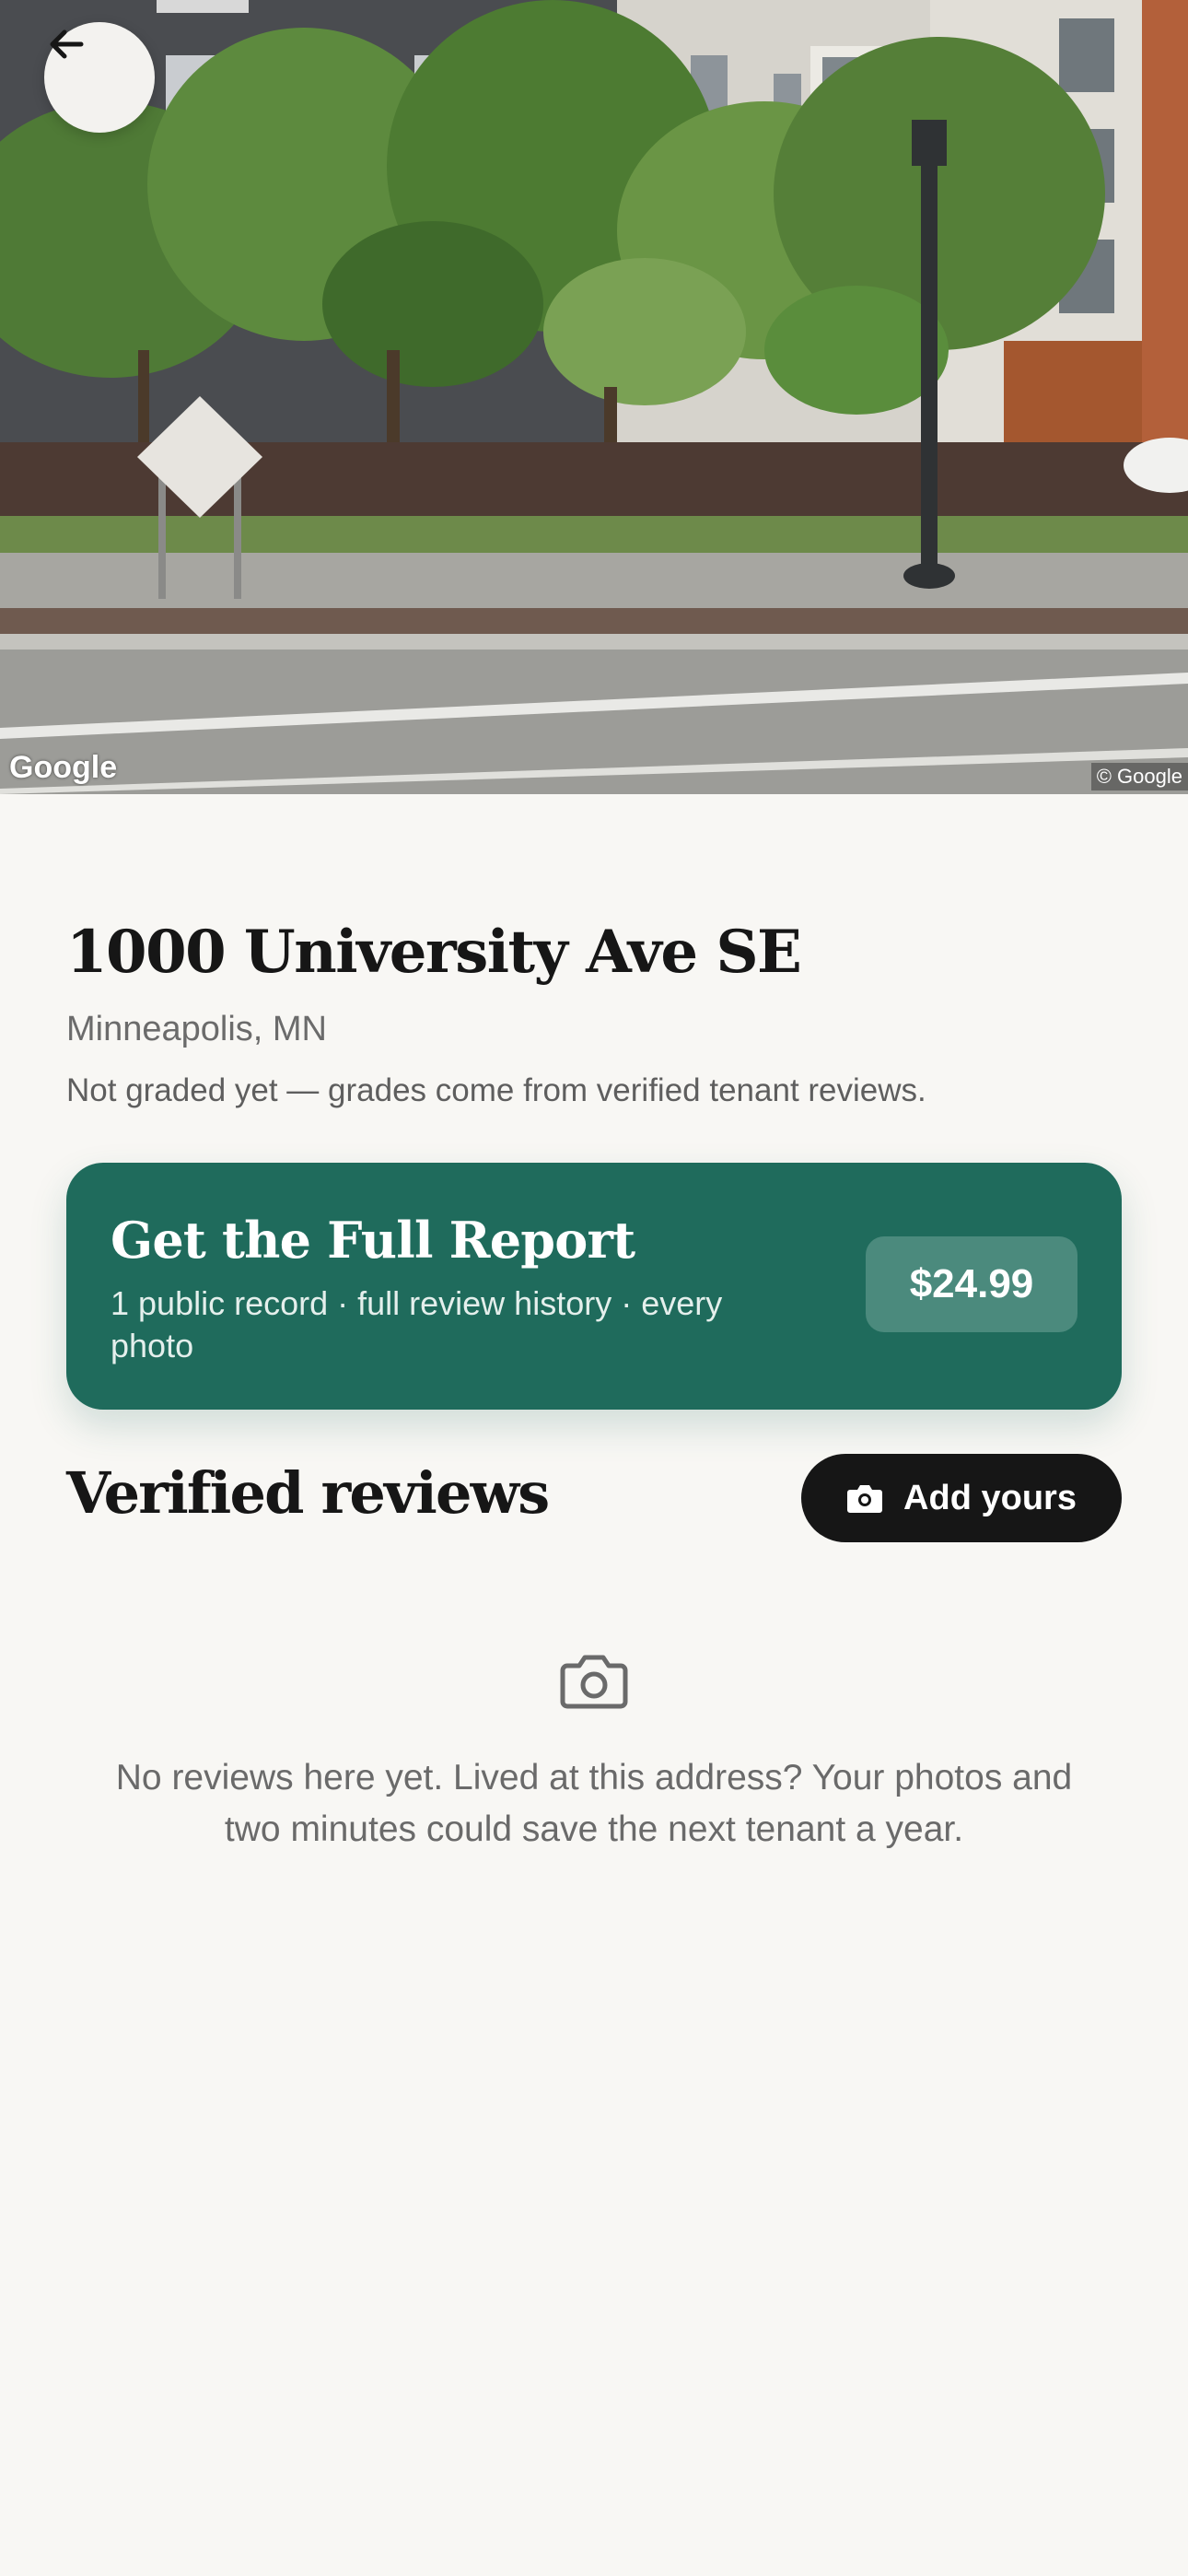  What do you see at coordinates (64, 767) in the screenshot?
I see `google-watermark: Google` at bounding box center [64, 767].